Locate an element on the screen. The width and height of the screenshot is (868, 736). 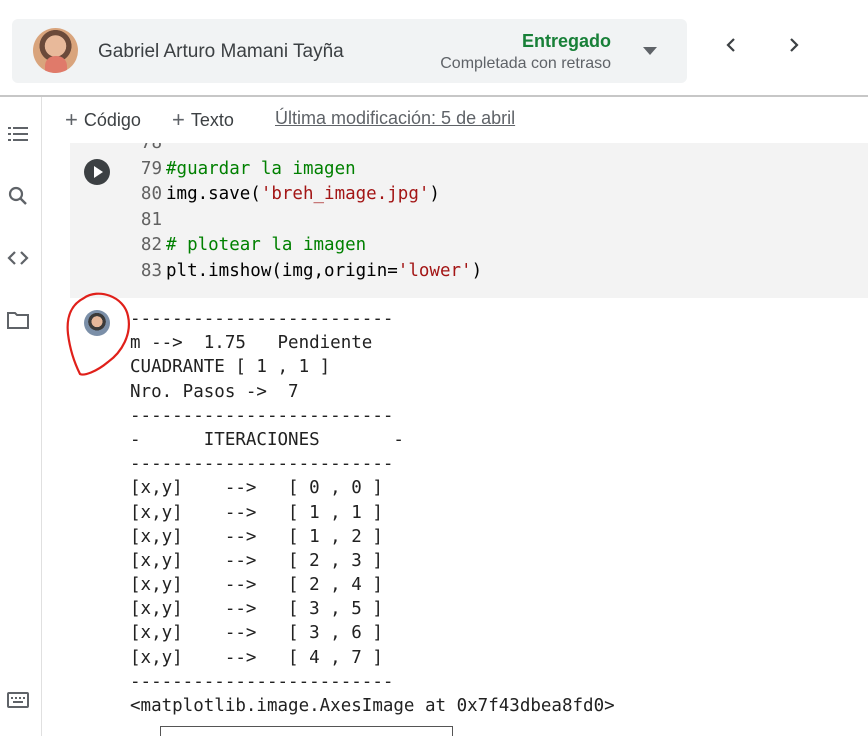
submission-status: Entregado Completada con retraso is located at coordinates (525, 52).